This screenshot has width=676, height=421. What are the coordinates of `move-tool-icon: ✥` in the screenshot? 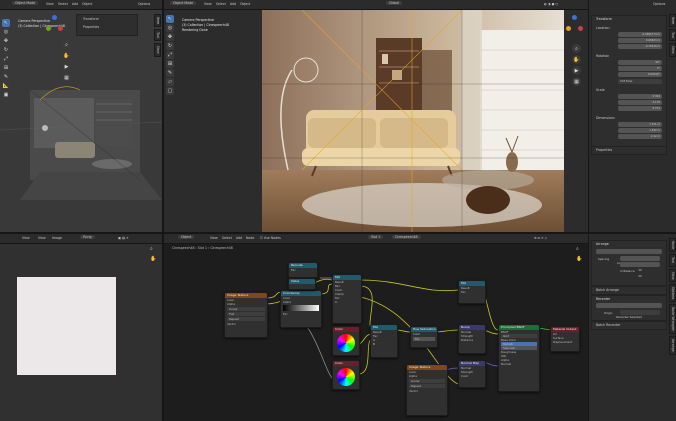 It's located at (6, 41).